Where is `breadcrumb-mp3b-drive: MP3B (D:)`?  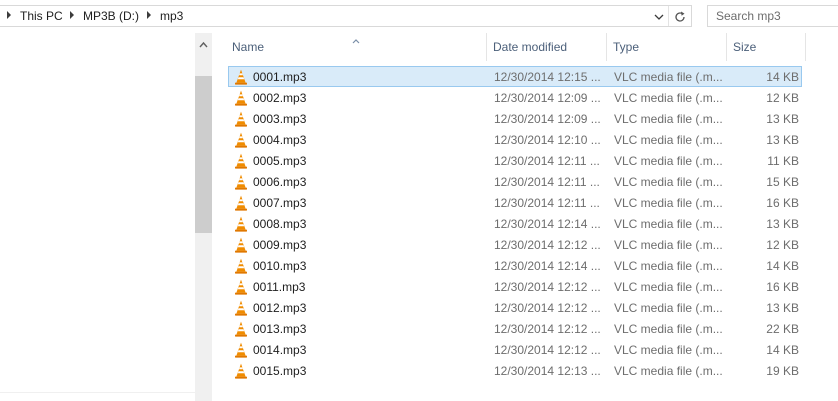
breadcrumb-mp3b-drive: MP3B (D:) is located at coordinates (111, 16).